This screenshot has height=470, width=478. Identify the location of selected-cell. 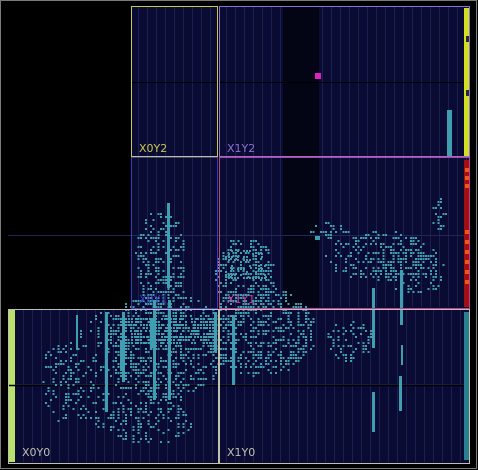
(318, 76).